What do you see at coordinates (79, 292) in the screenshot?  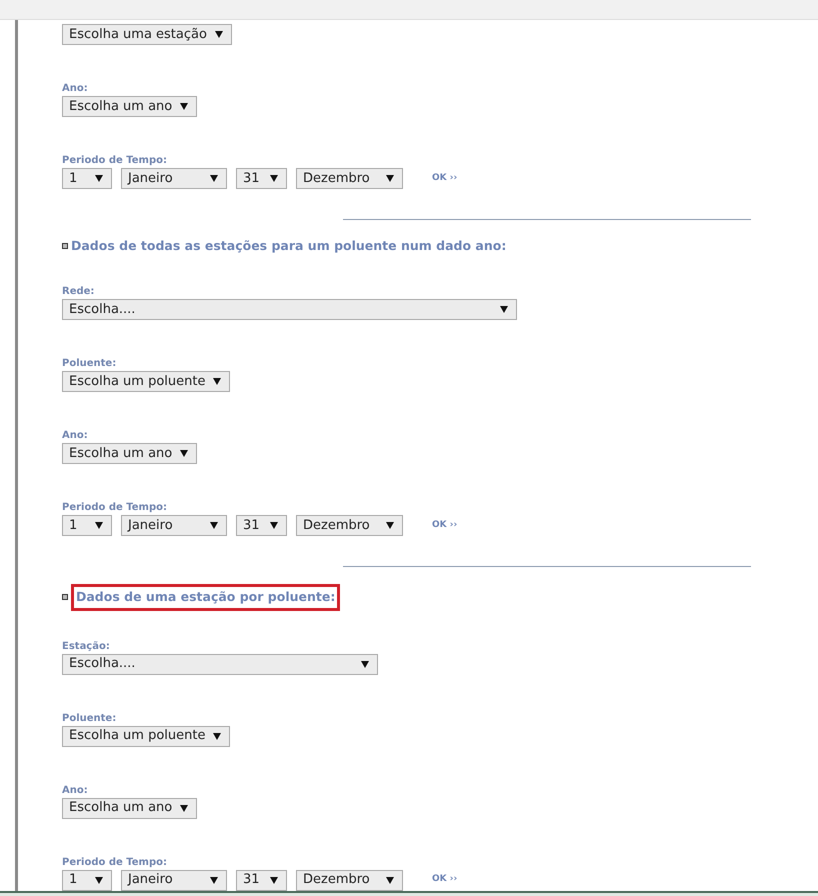 I see `field-label: Rede:` at bounding box center [79, 292].